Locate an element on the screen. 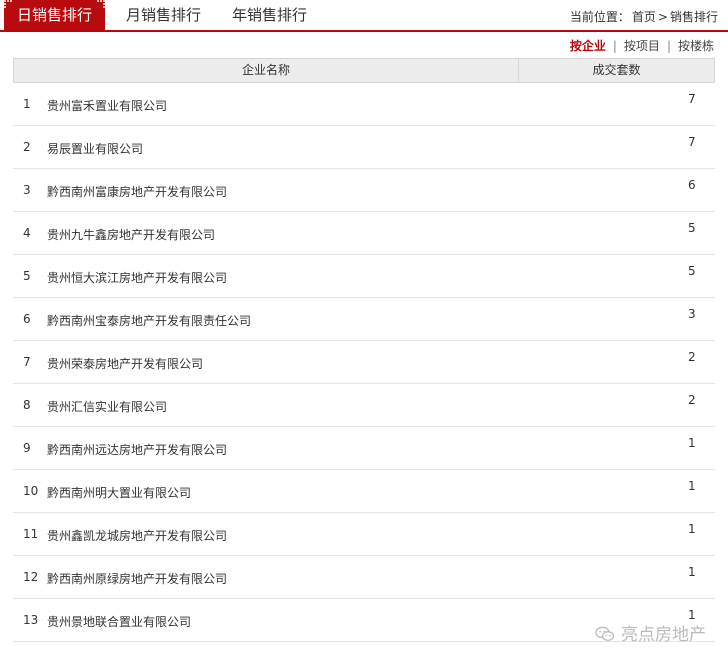  breadcrumb-current: 销售排行 is located at coordinates (693, 17).